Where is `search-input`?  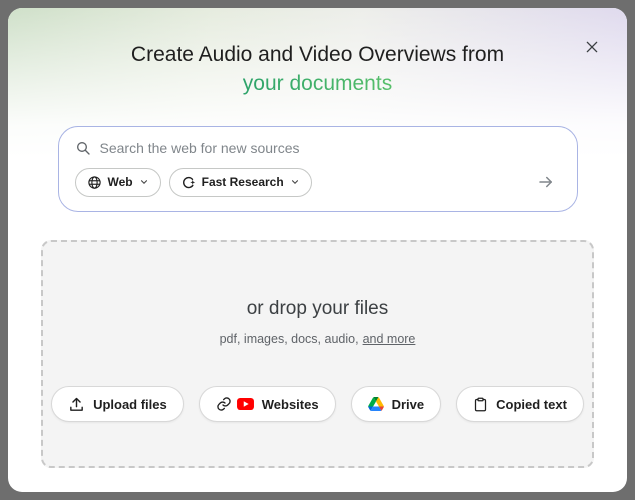 search-input is located at coordinates (330, 148).